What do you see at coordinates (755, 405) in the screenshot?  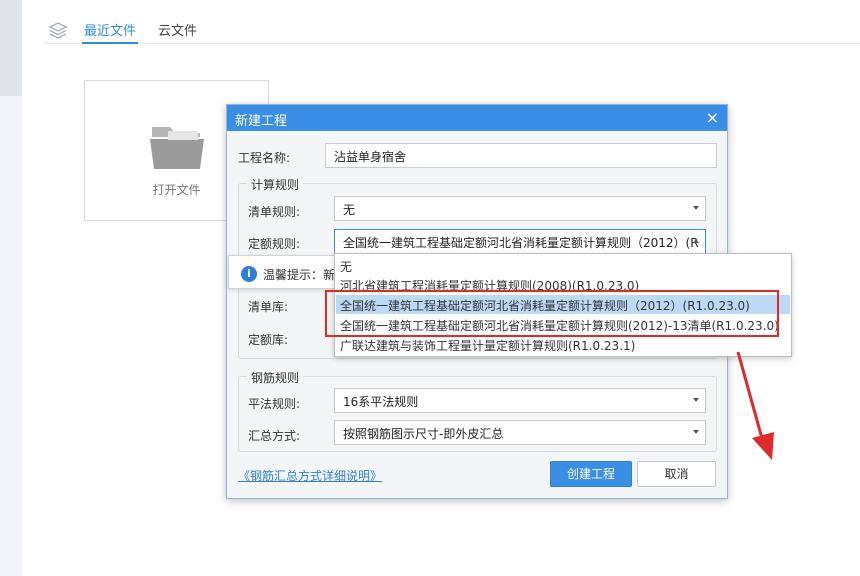 I see `red-arrow-annotation` at bounding box center [755, 405].